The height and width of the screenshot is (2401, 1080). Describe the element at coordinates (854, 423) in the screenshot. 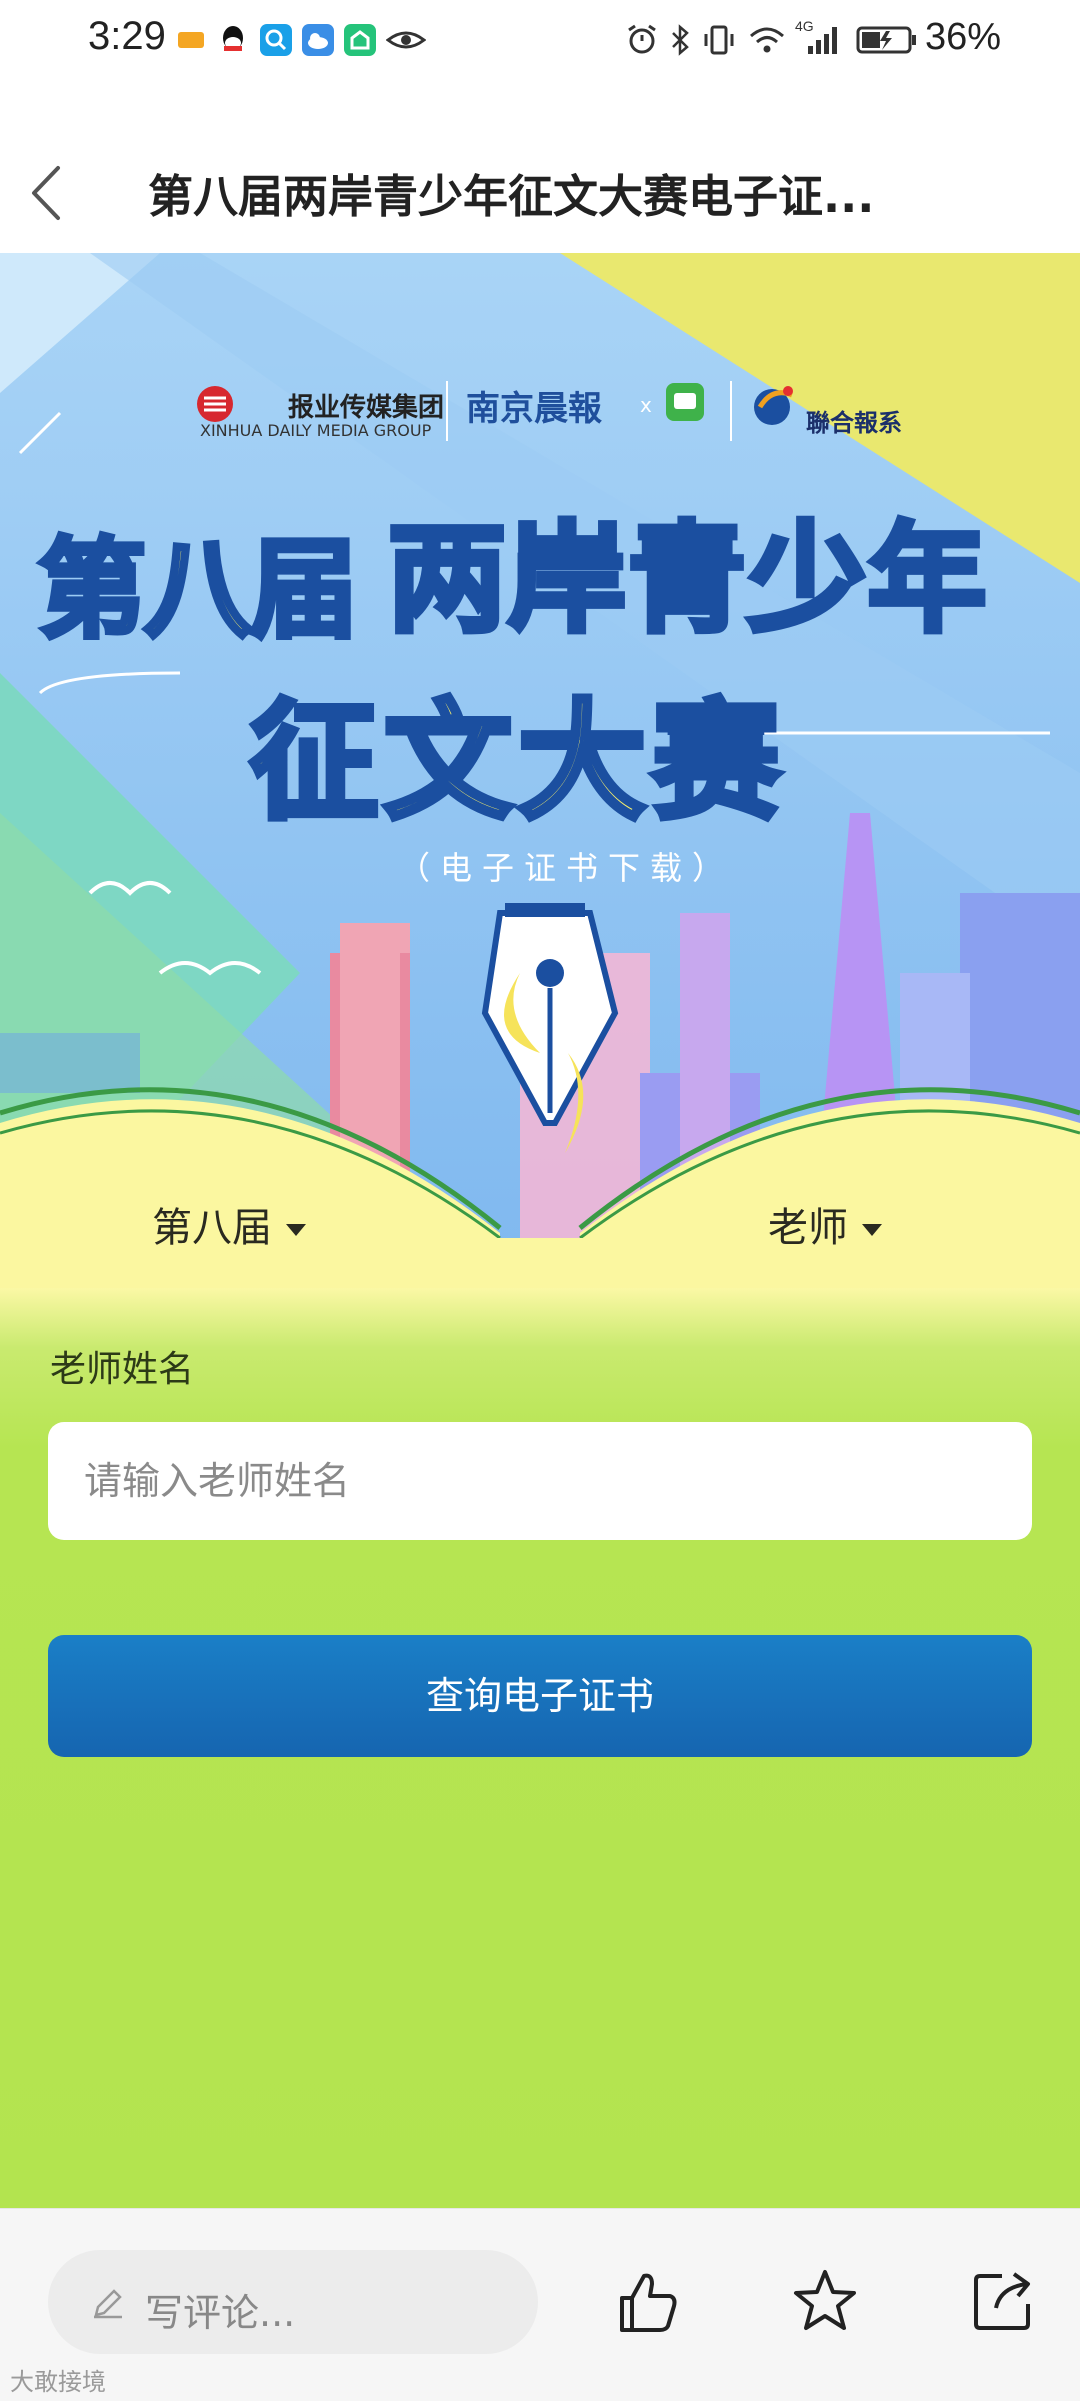

I see `lianhe-logo-text: 聯合報系` at that location.